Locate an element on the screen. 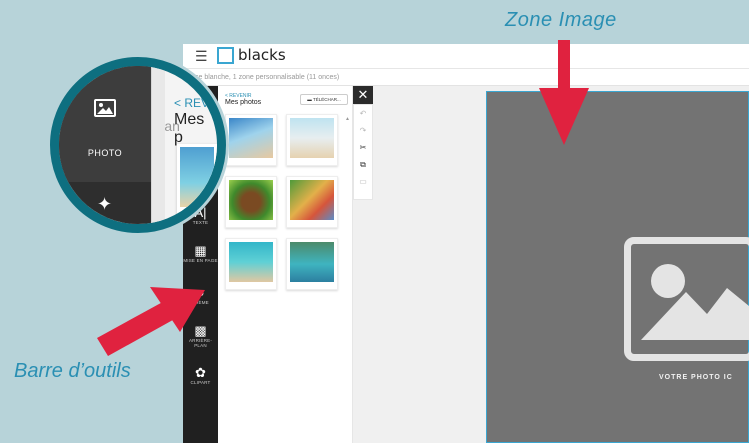 This screenshot has width=749, height=443. magnified-title: Mes p is located at coordinates (189, 128).